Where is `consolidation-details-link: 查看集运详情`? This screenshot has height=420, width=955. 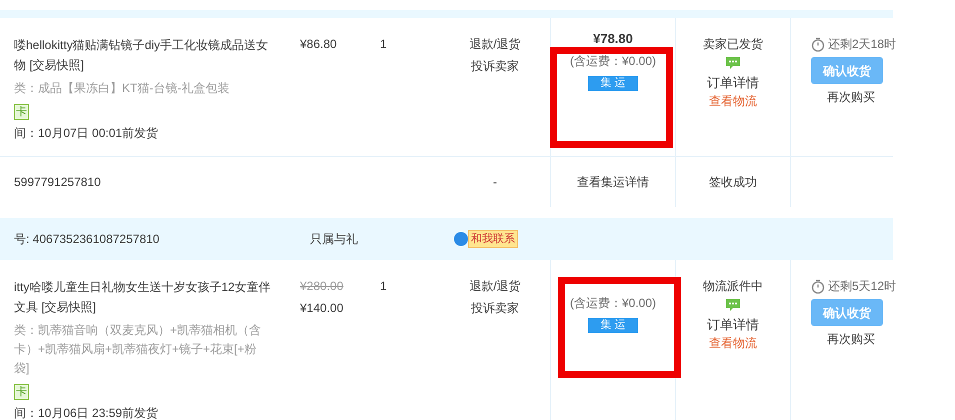
consolidation-details-link: 查看集运详情 is located at coordinates (612, 182).